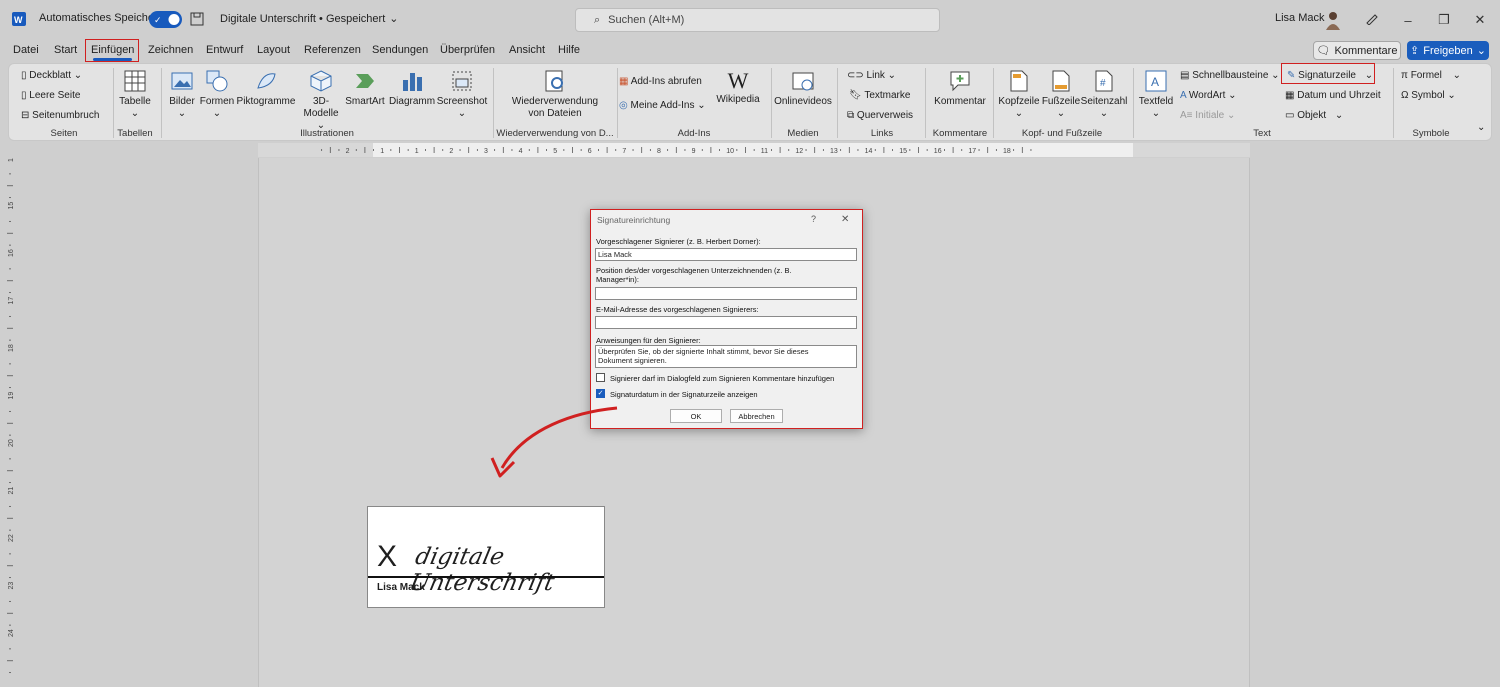 The width and height of the screenshot is (1500, 687). I want to click on 3d-modelle-button: 3D- Modelle ⌄, so click(321, 101).